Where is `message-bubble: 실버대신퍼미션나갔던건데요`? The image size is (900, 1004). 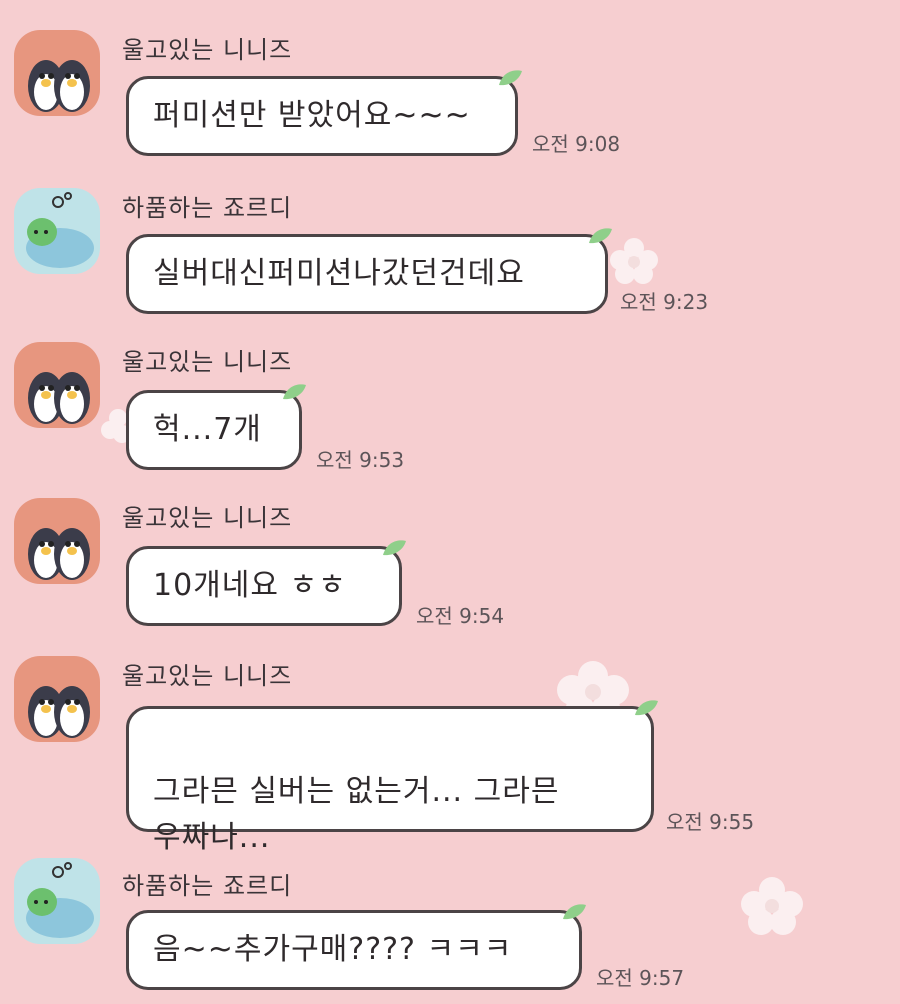 message-bubble: 실버대신퍼미션나갔던건데요 is located at coordinates (369, 271).